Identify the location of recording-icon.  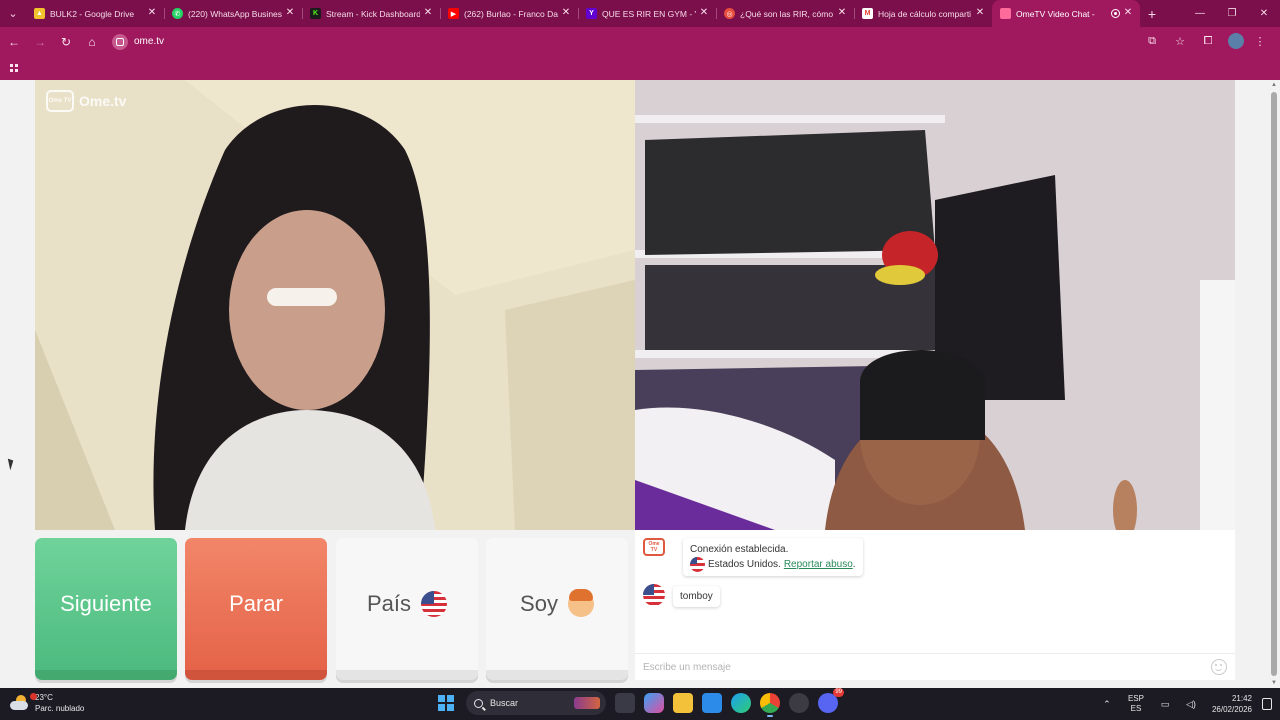
(1115, 13).